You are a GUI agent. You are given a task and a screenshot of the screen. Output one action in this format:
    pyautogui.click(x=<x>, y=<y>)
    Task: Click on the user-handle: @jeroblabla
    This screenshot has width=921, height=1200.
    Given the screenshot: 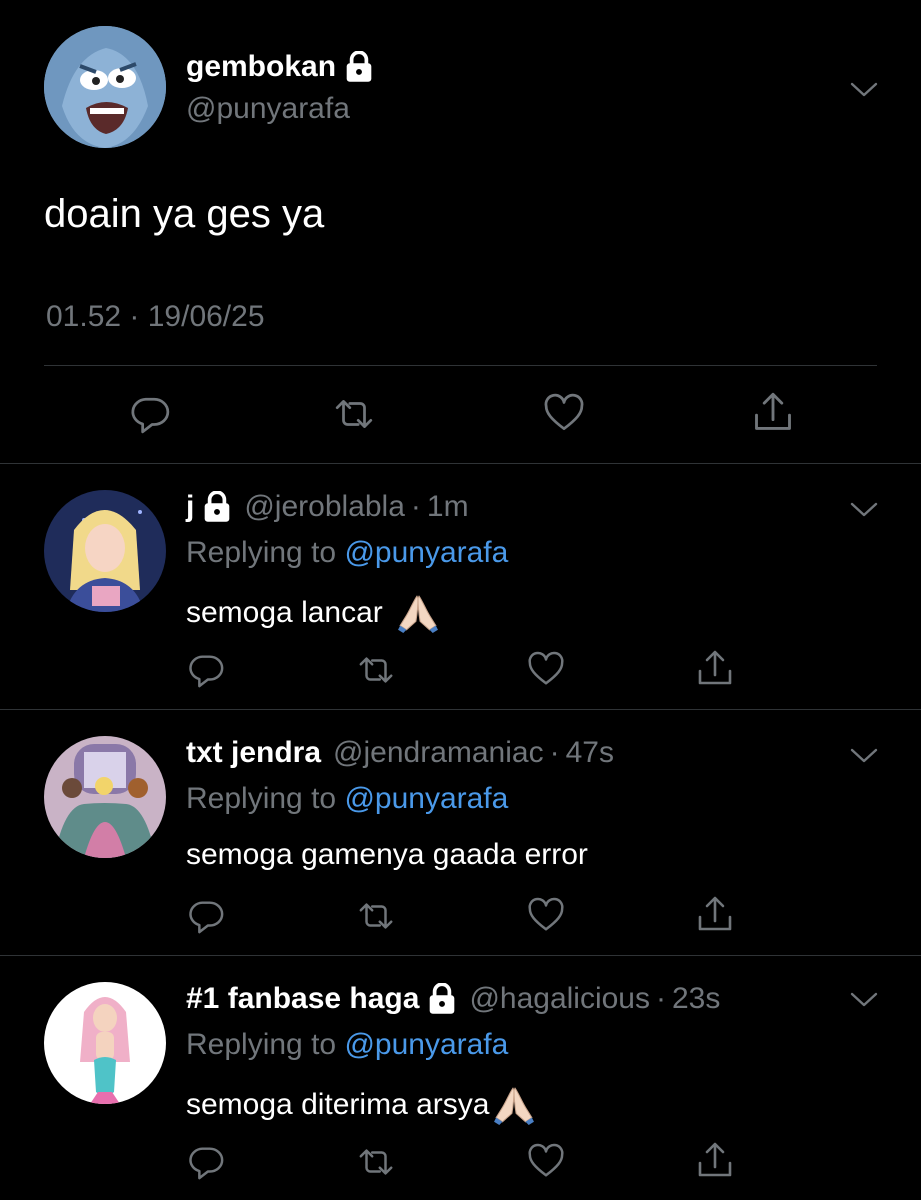 What is the action you would take?
    pyautogui.click(x=324, y=507)
    